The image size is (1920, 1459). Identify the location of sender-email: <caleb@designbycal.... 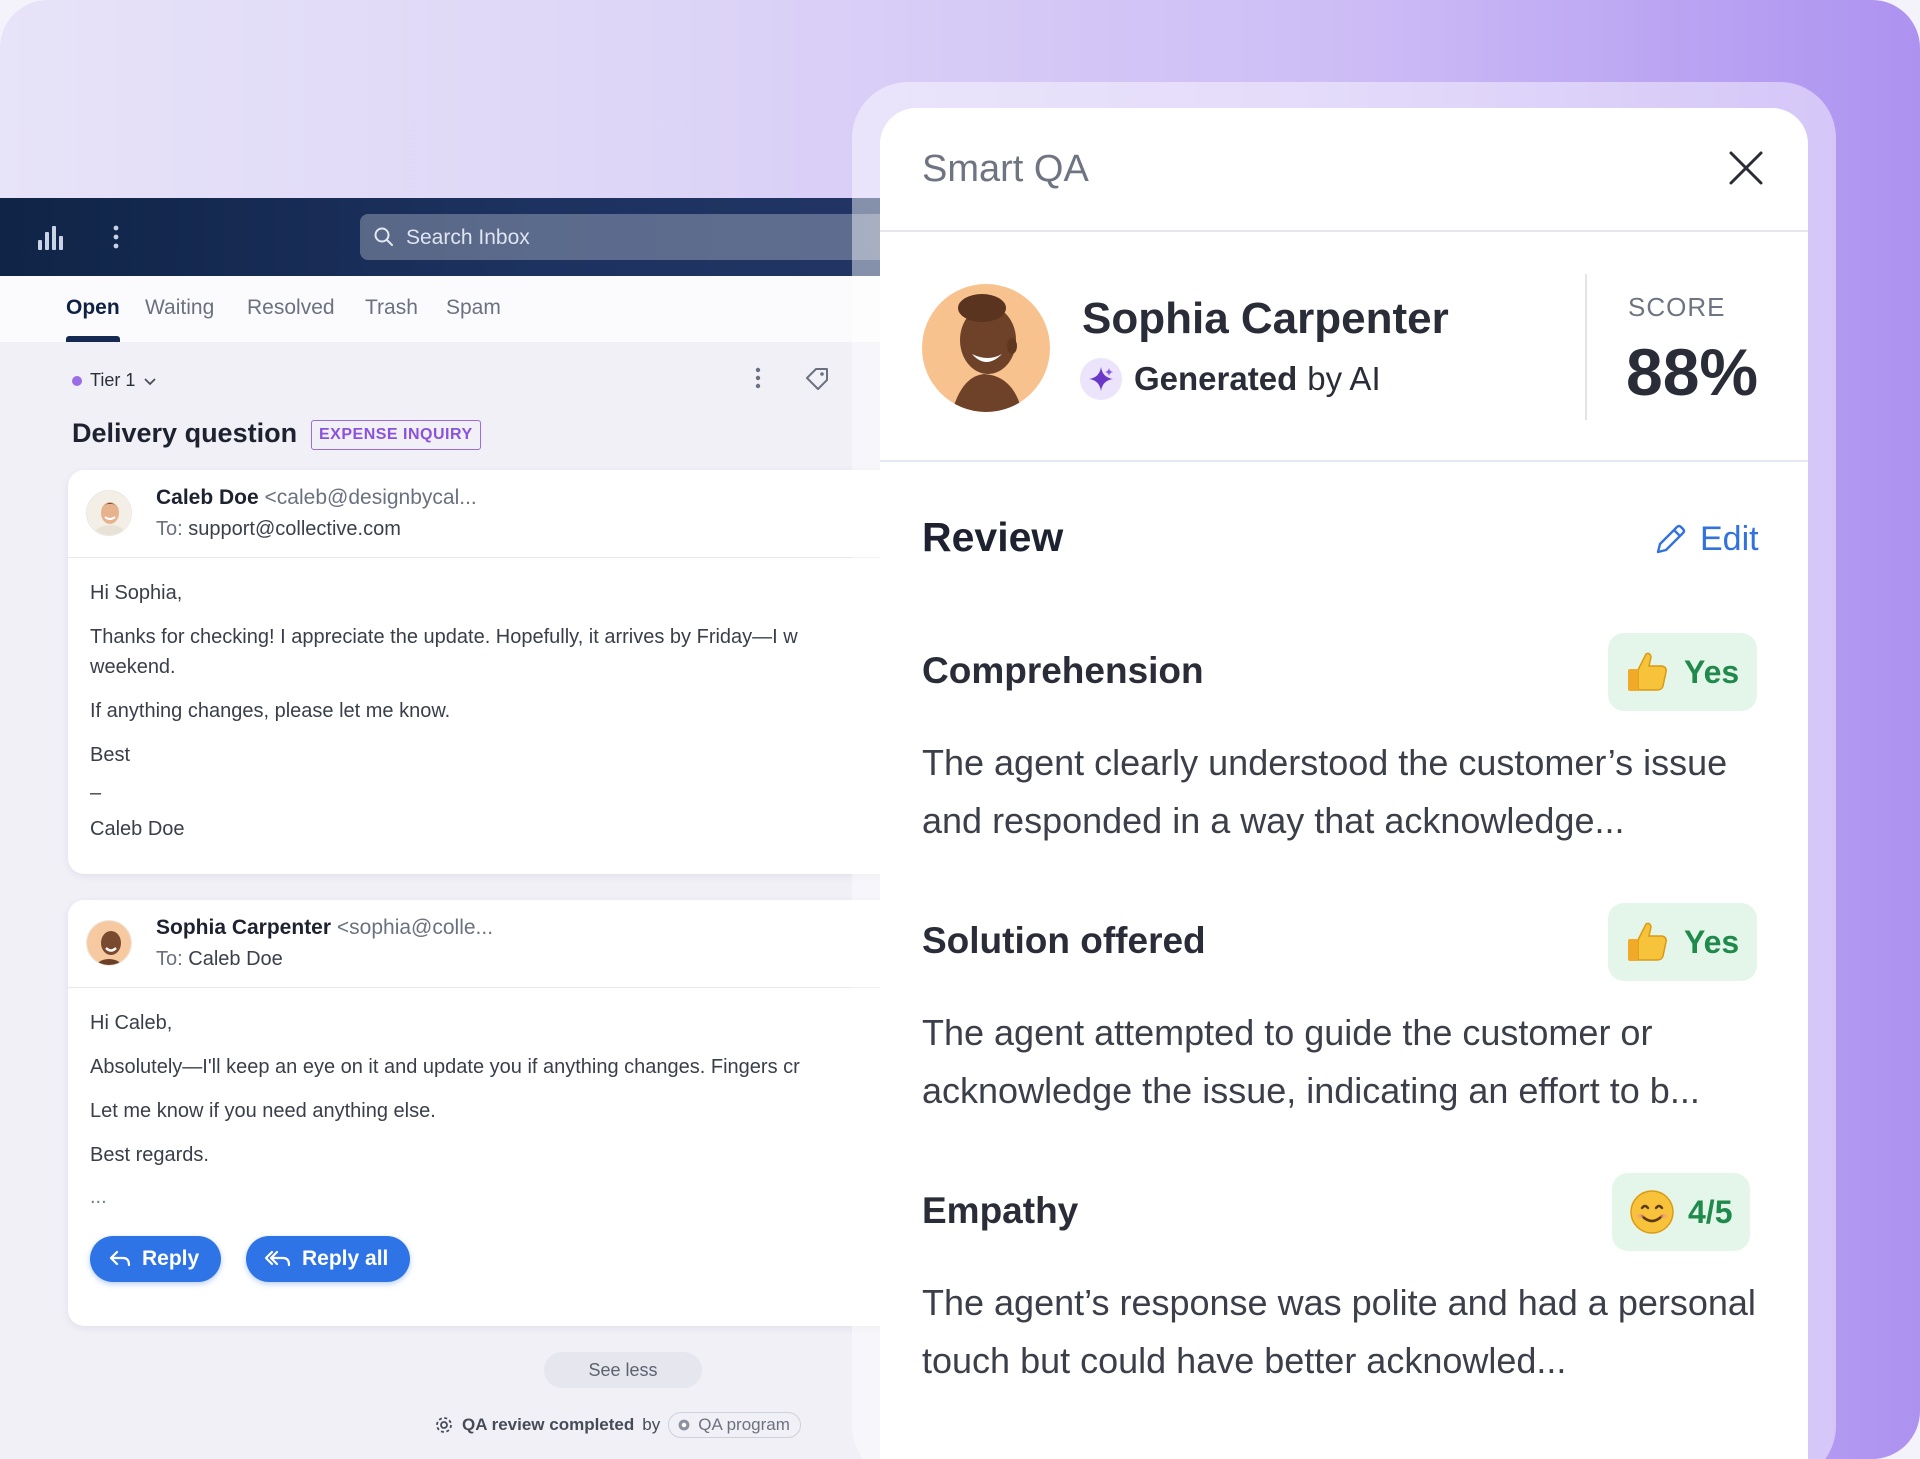
(370, 497).